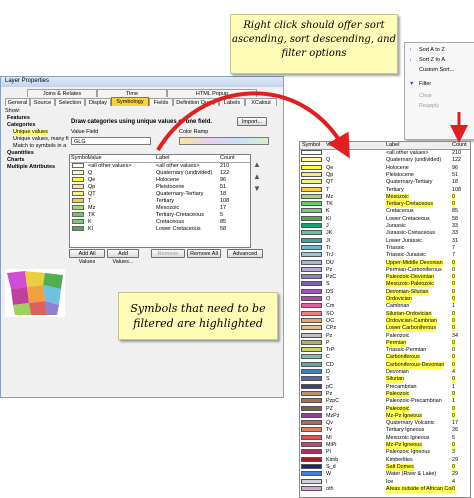 This screenshot has height=498, width=474. Describe the element at coordinates (385, 336) in the screenshot. I see `full-table-row: Pz Paleozoic 34` at that location.